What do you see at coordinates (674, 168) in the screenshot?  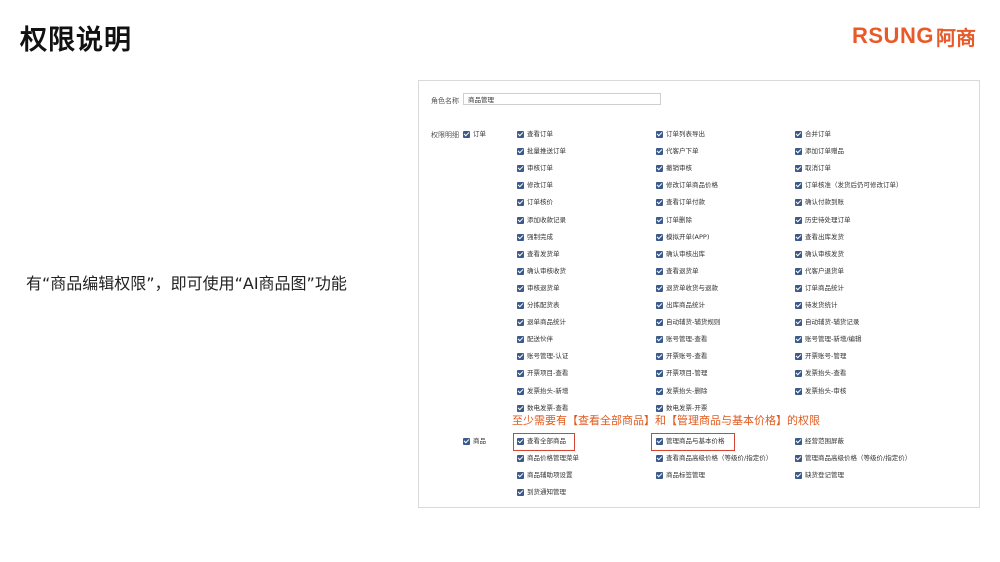 I see `permission-checkbox: 撤销审核` at bounding box center [674, 168].